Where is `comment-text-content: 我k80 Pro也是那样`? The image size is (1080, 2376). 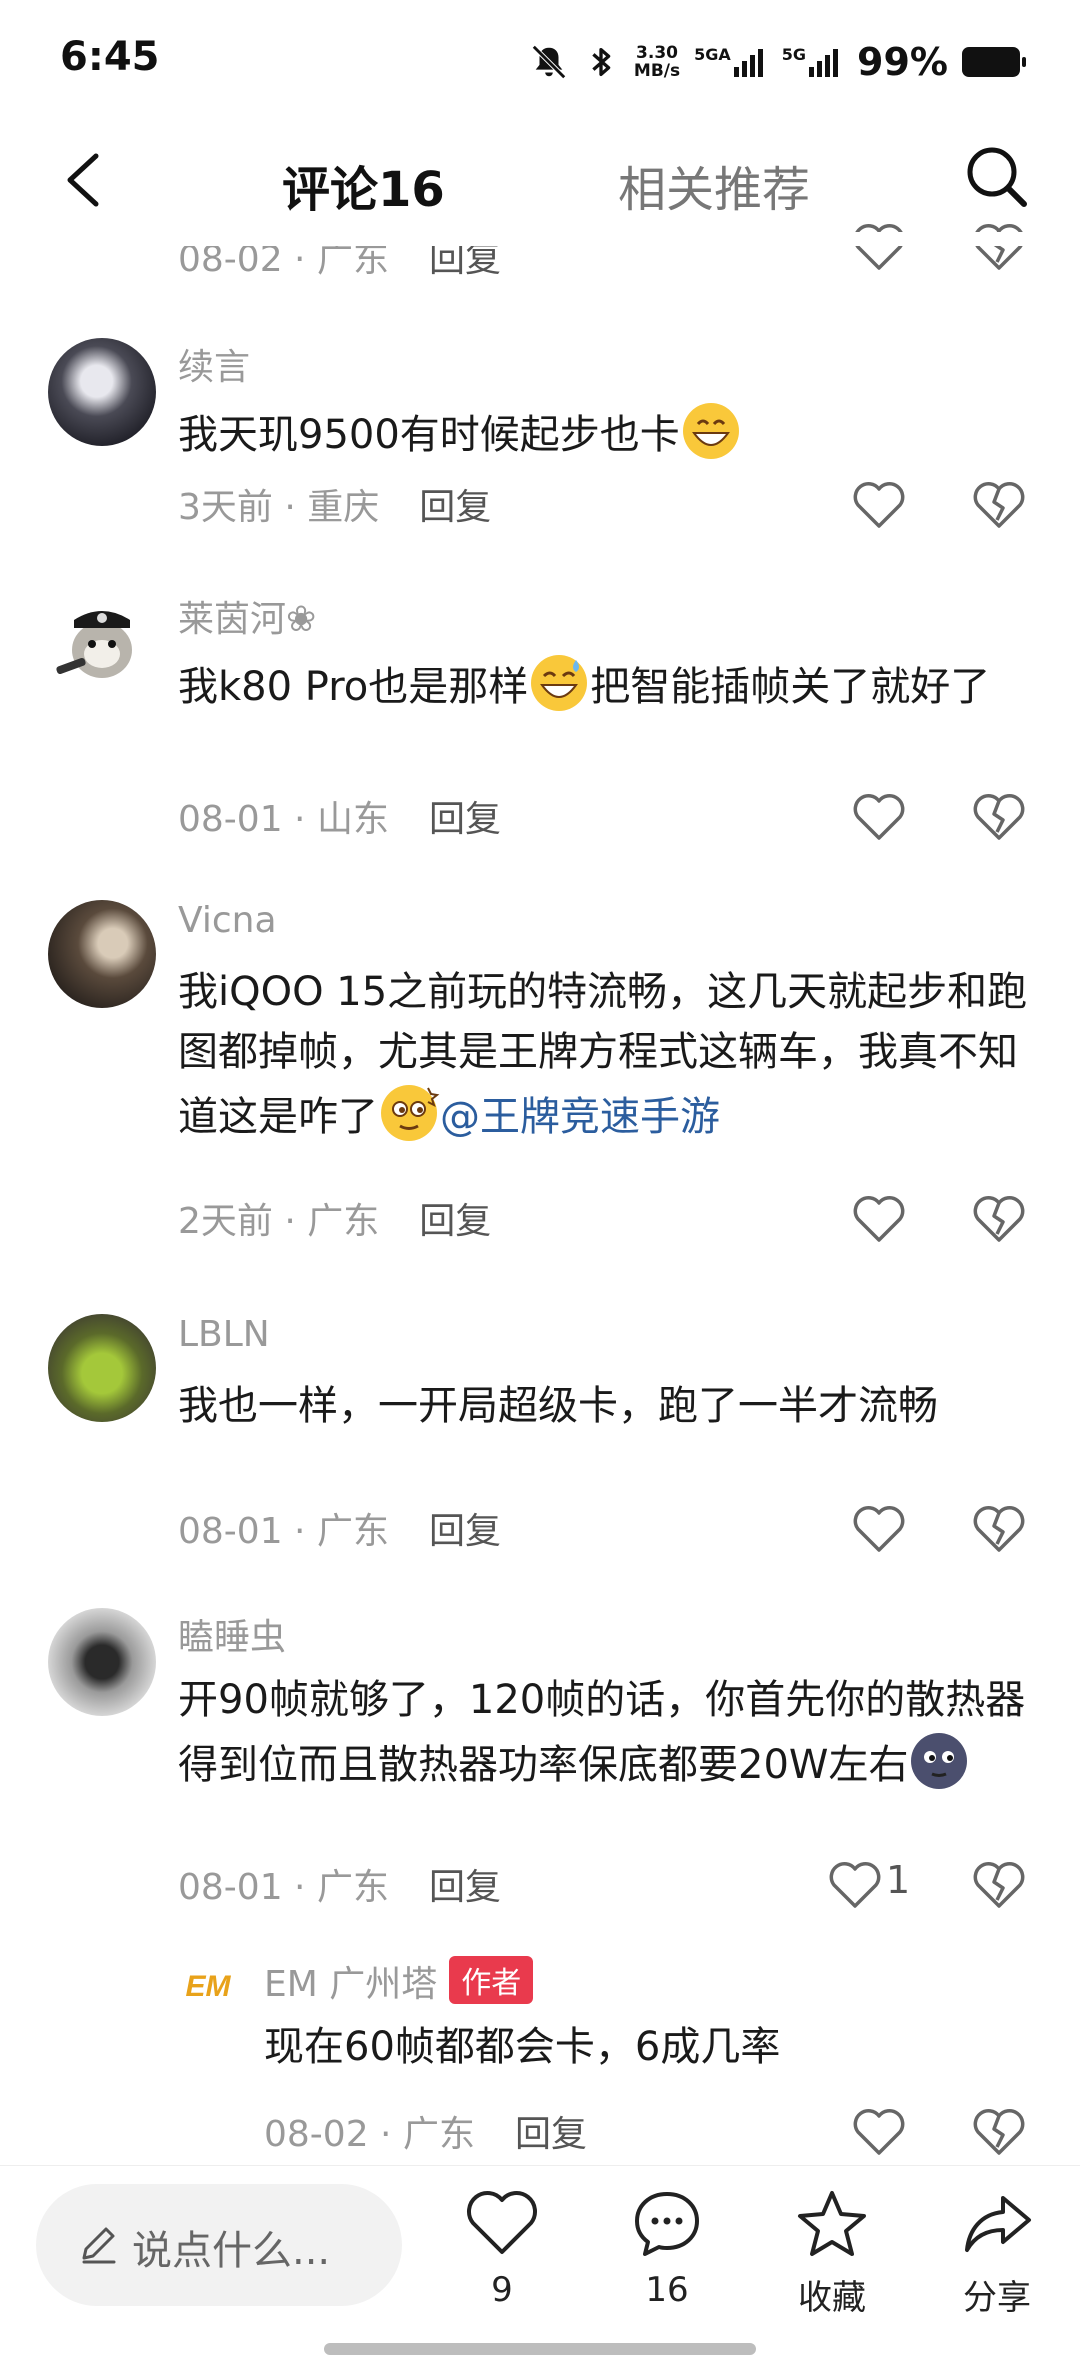
comment-text-content: 我k80 Pro也是那样 is located at coordinates (353, 687).